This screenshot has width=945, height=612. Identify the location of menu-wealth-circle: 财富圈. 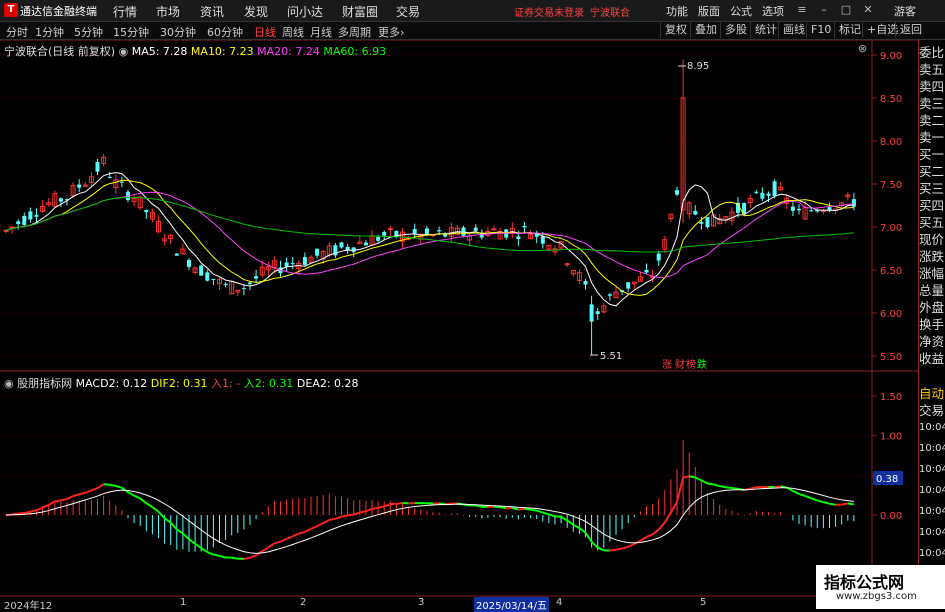
(360, 11).